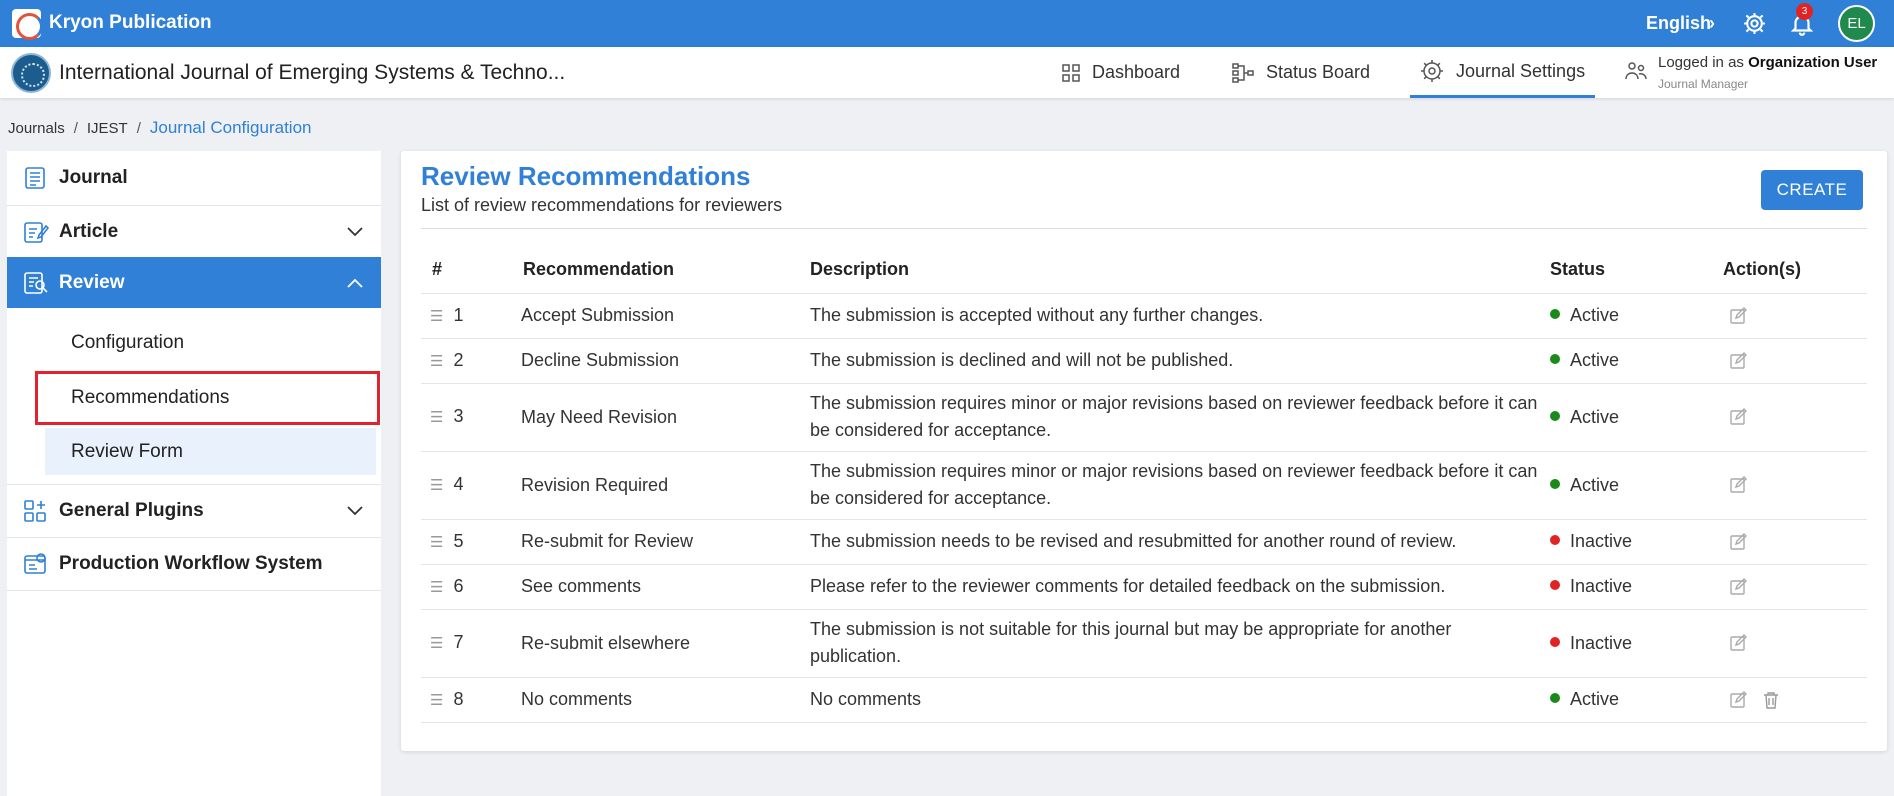  What do you see at coordinates (665, 270) in the screenshot?
I see `column-header-recommendation: Recommendation` at bounding box center [665, 270].